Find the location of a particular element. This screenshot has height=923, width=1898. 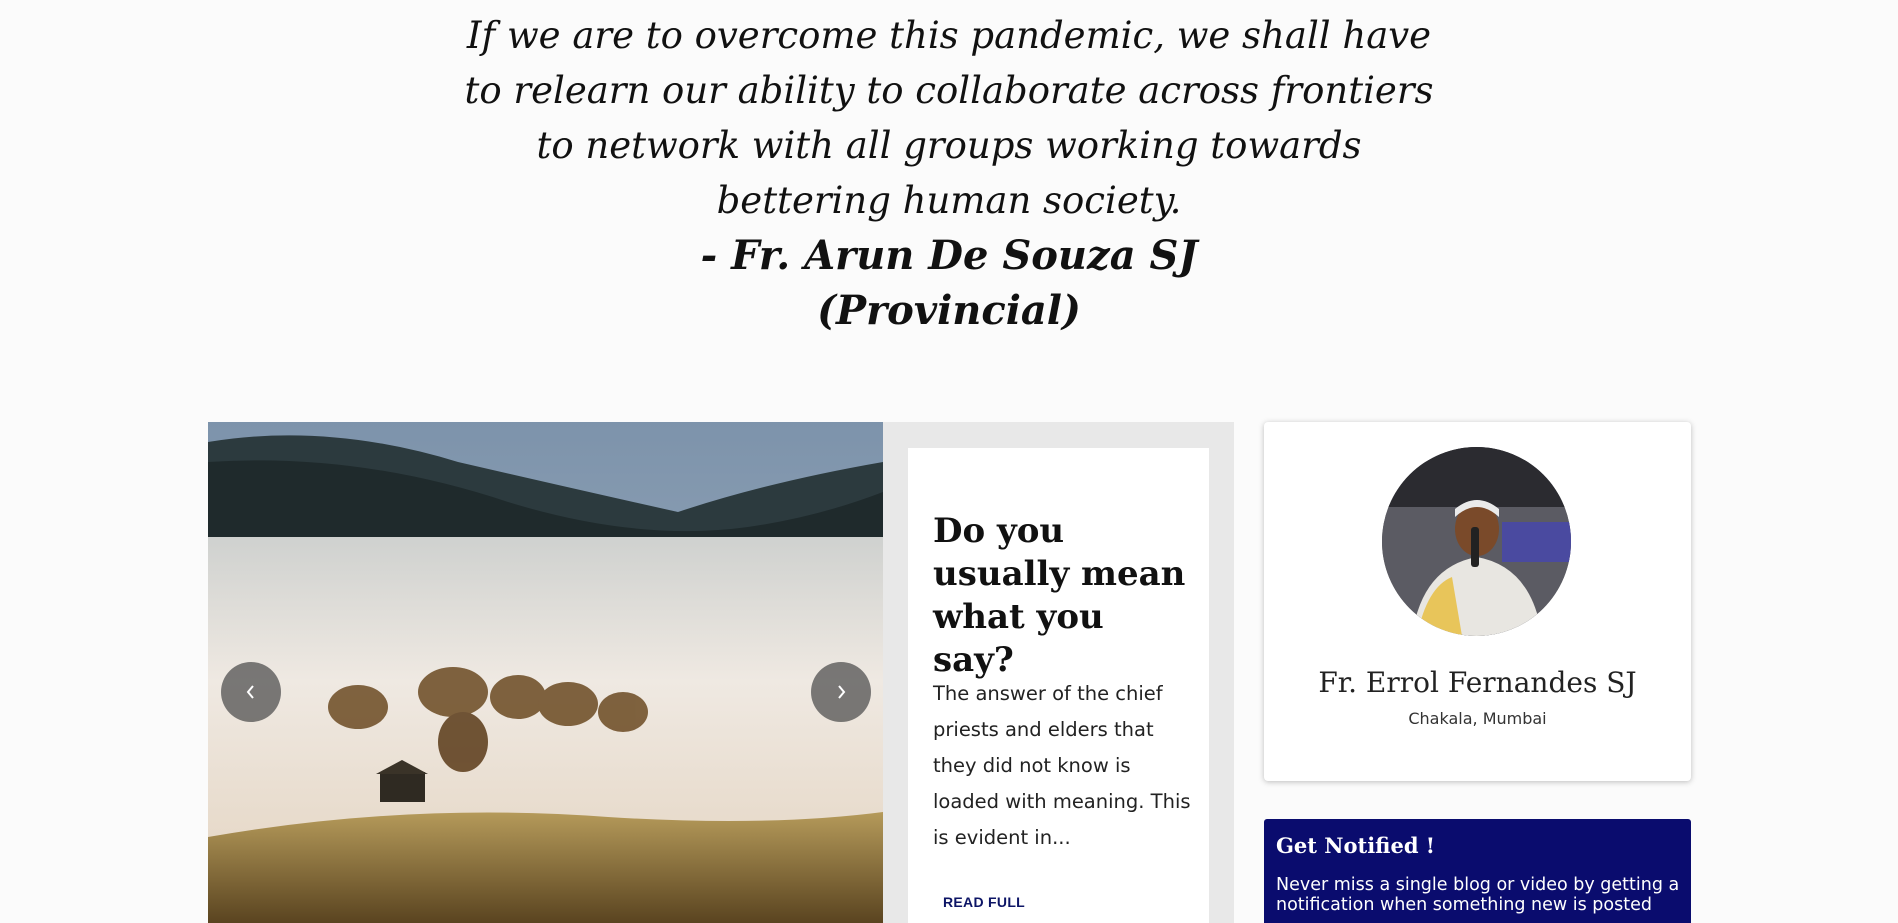

carousel-prev-button is located at coordinates (251, 692).